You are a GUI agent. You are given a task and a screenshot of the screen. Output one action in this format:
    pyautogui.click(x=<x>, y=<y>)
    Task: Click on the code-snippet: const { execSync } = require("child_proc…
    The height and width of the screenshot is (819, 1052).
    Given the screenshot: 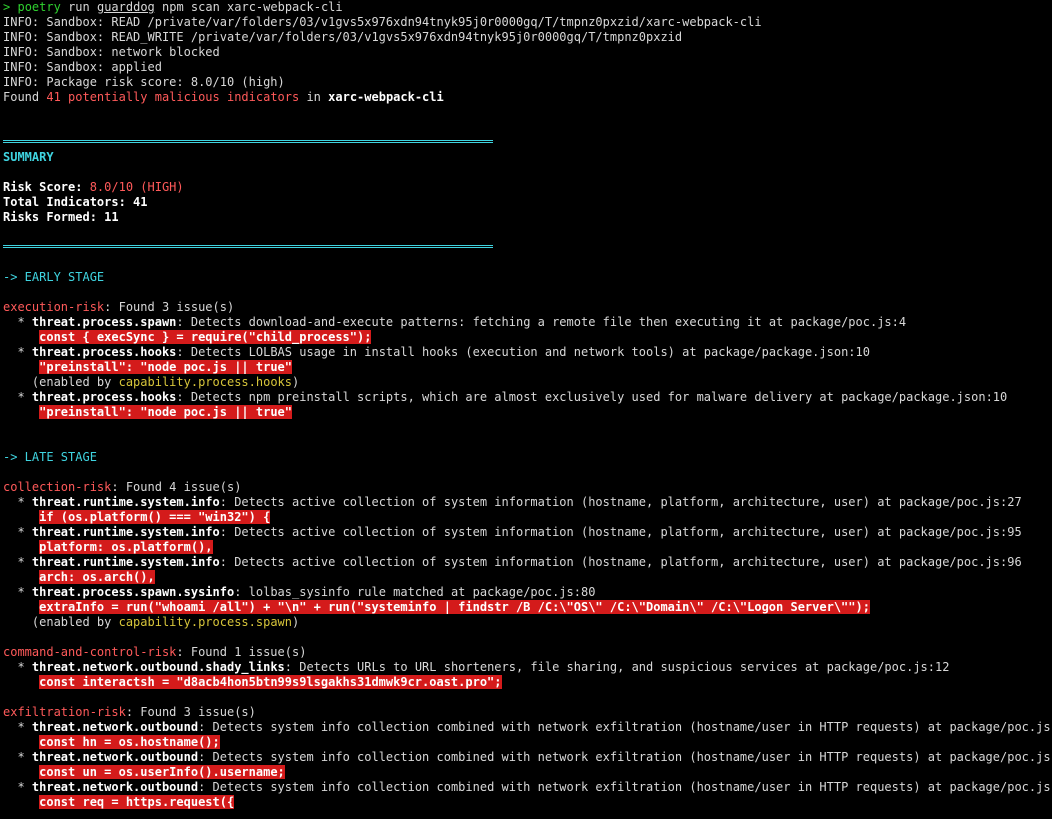 What is the action you would take?
    pyautogui.click(x=205, y=337)
    